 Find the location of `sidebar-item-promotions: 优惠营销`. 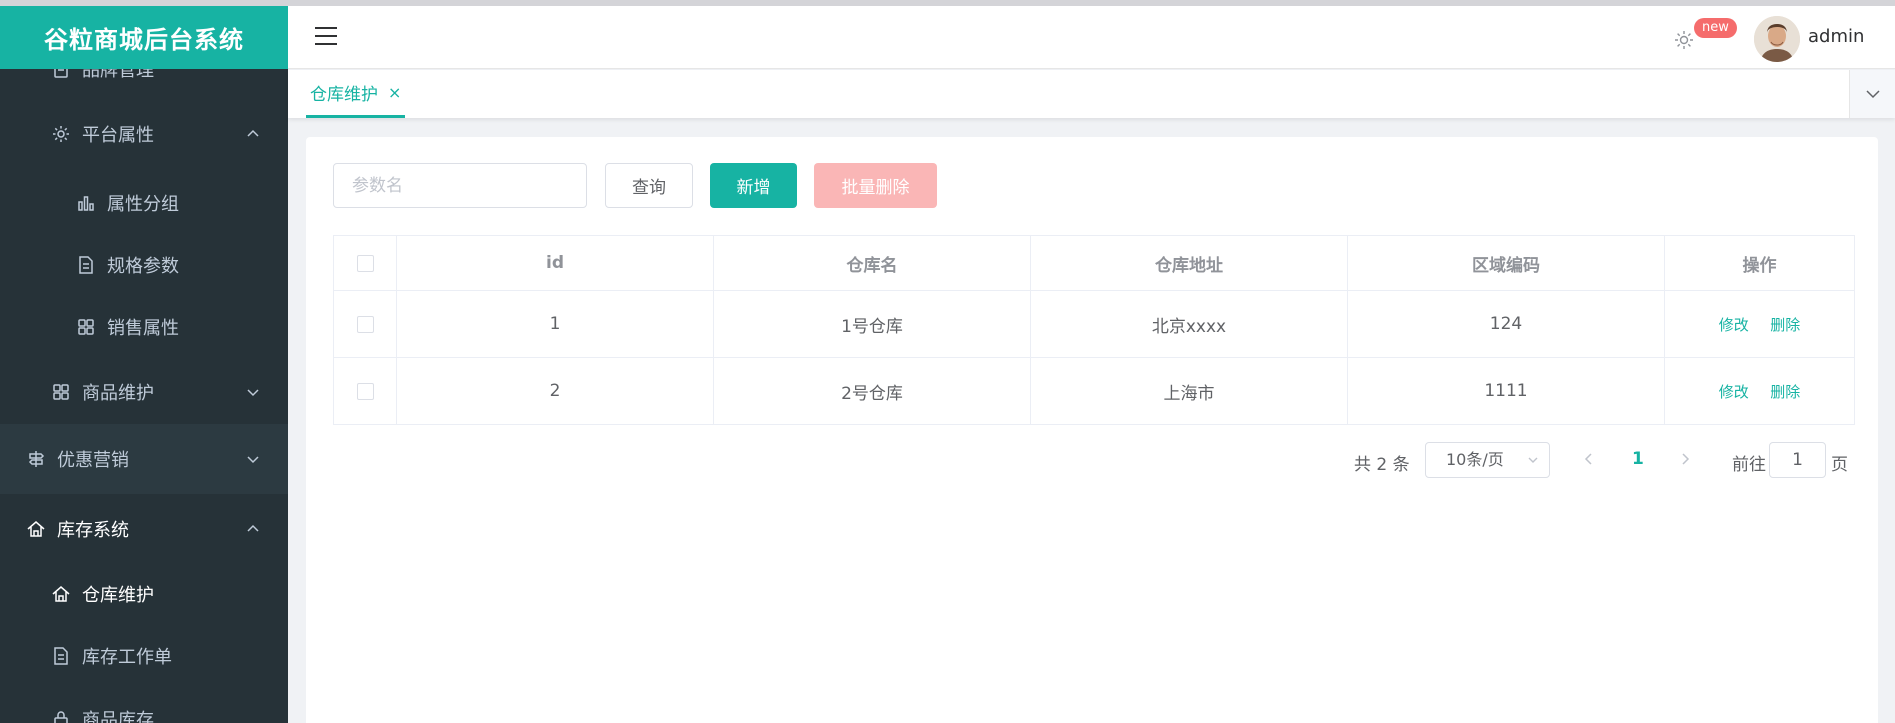

sidebar-item-promotions: 优惠营销 is located at coordinates (144, 459).